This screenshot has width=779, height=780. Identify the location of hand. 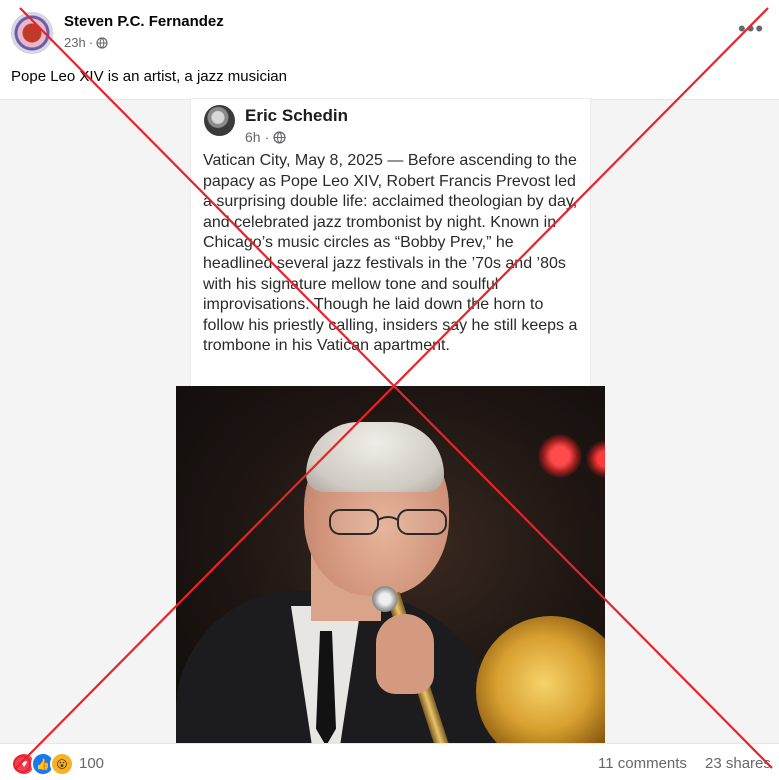
(405, 654).